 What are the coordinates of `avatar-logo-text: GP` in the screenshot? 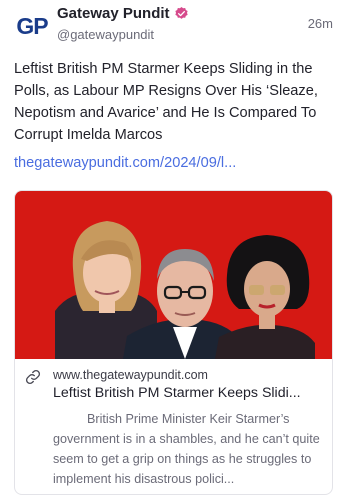 It's located at (32, 25).